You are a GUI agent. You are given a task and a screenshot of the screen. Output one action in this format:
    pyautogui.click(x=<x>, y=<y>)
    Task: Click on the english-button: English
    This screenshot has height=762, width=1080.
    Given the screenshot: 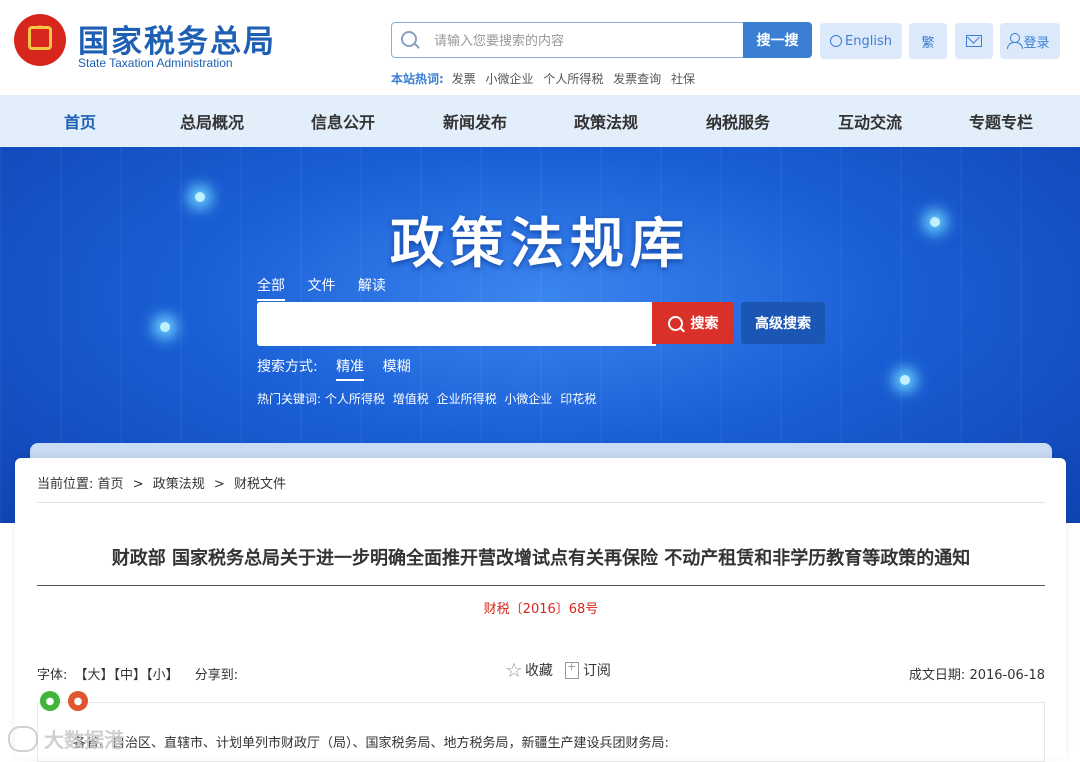 What is the action you would take?
    pyautogui.click(x=861, y=41)
    